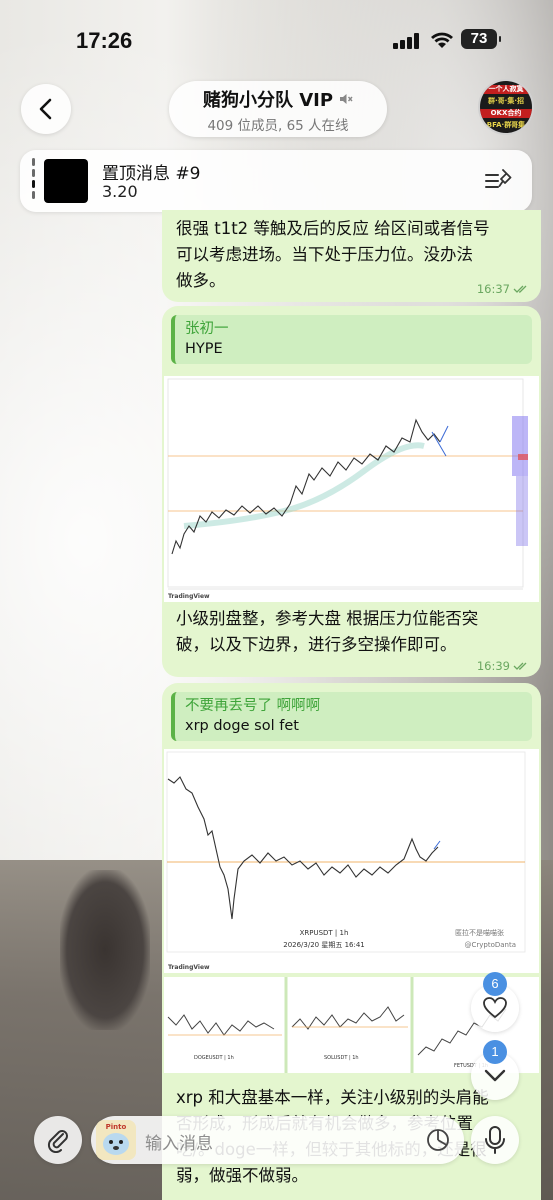 This screenshot has height=1200, width=553. I want to click on pinned-thumbnail, so click(66, 181).